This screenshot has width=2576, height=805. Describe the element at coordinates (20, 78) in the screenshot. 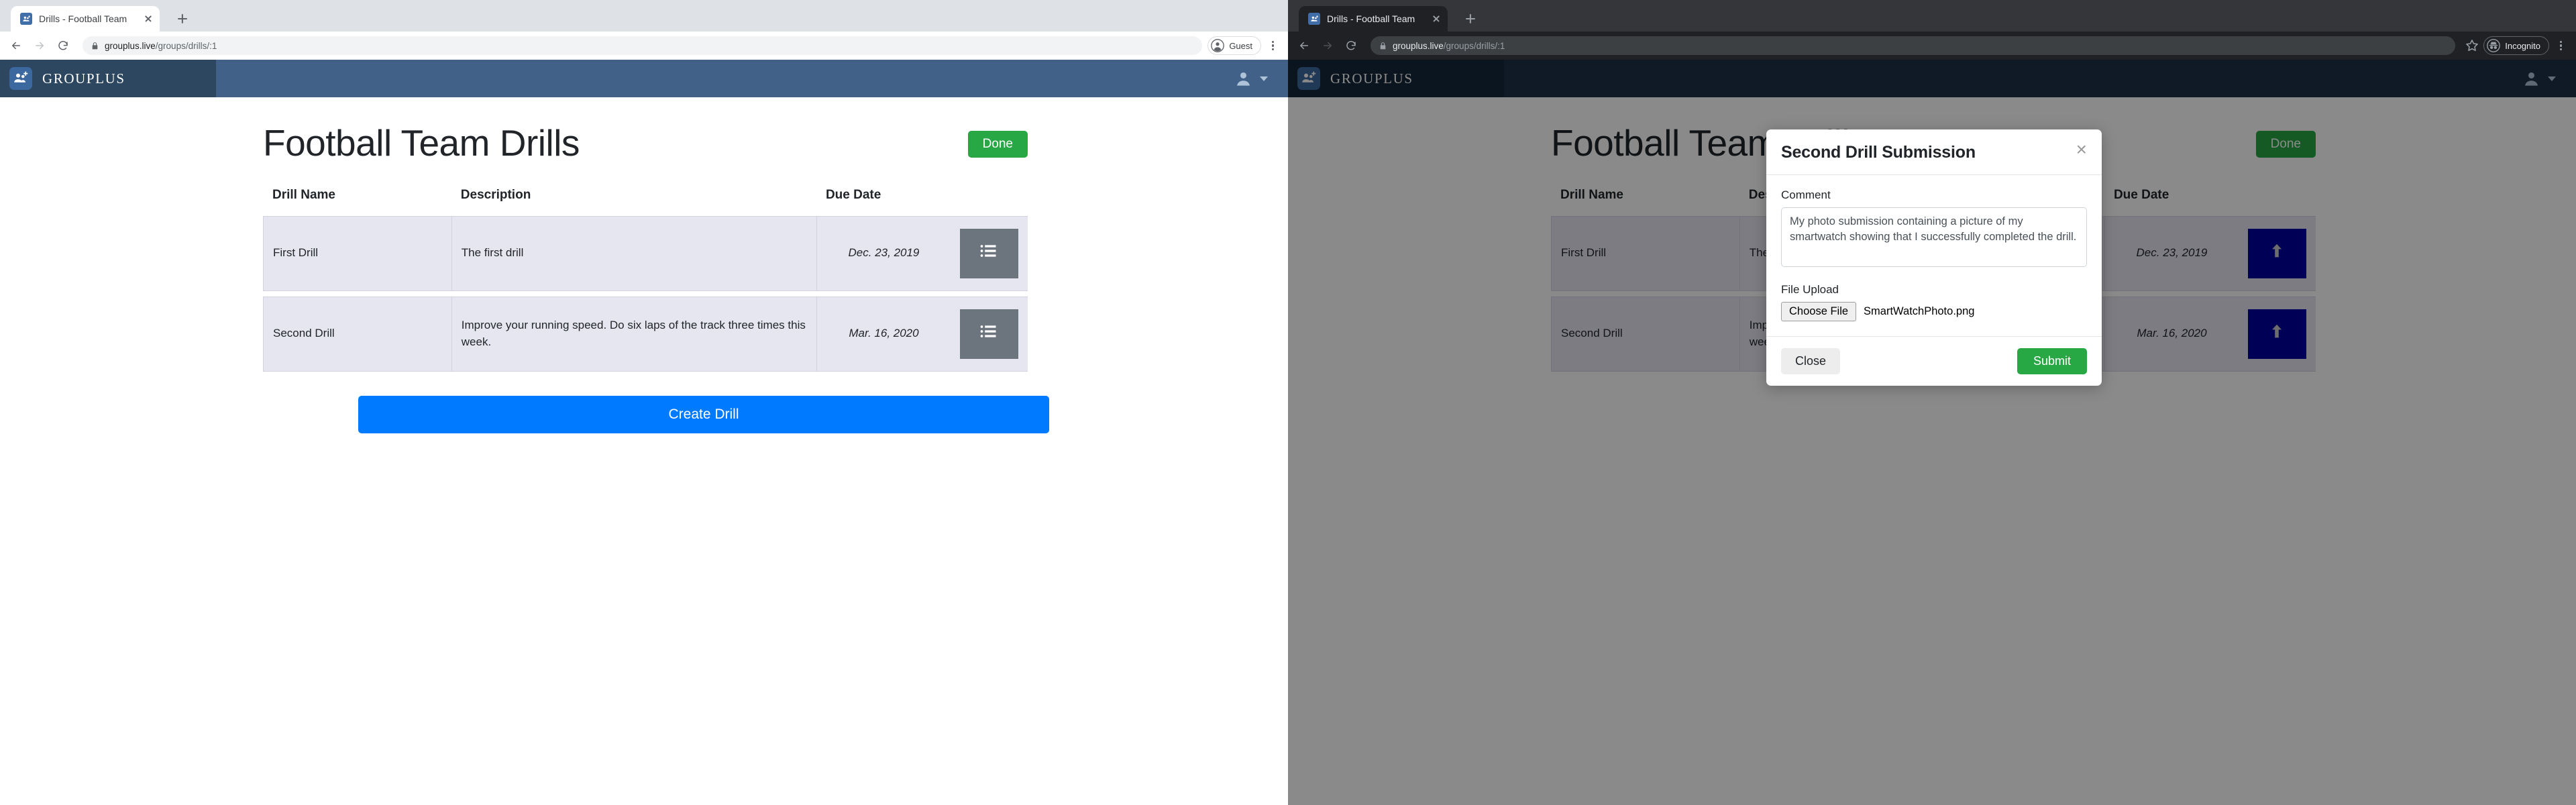

I see `group-add-icon` at that location.